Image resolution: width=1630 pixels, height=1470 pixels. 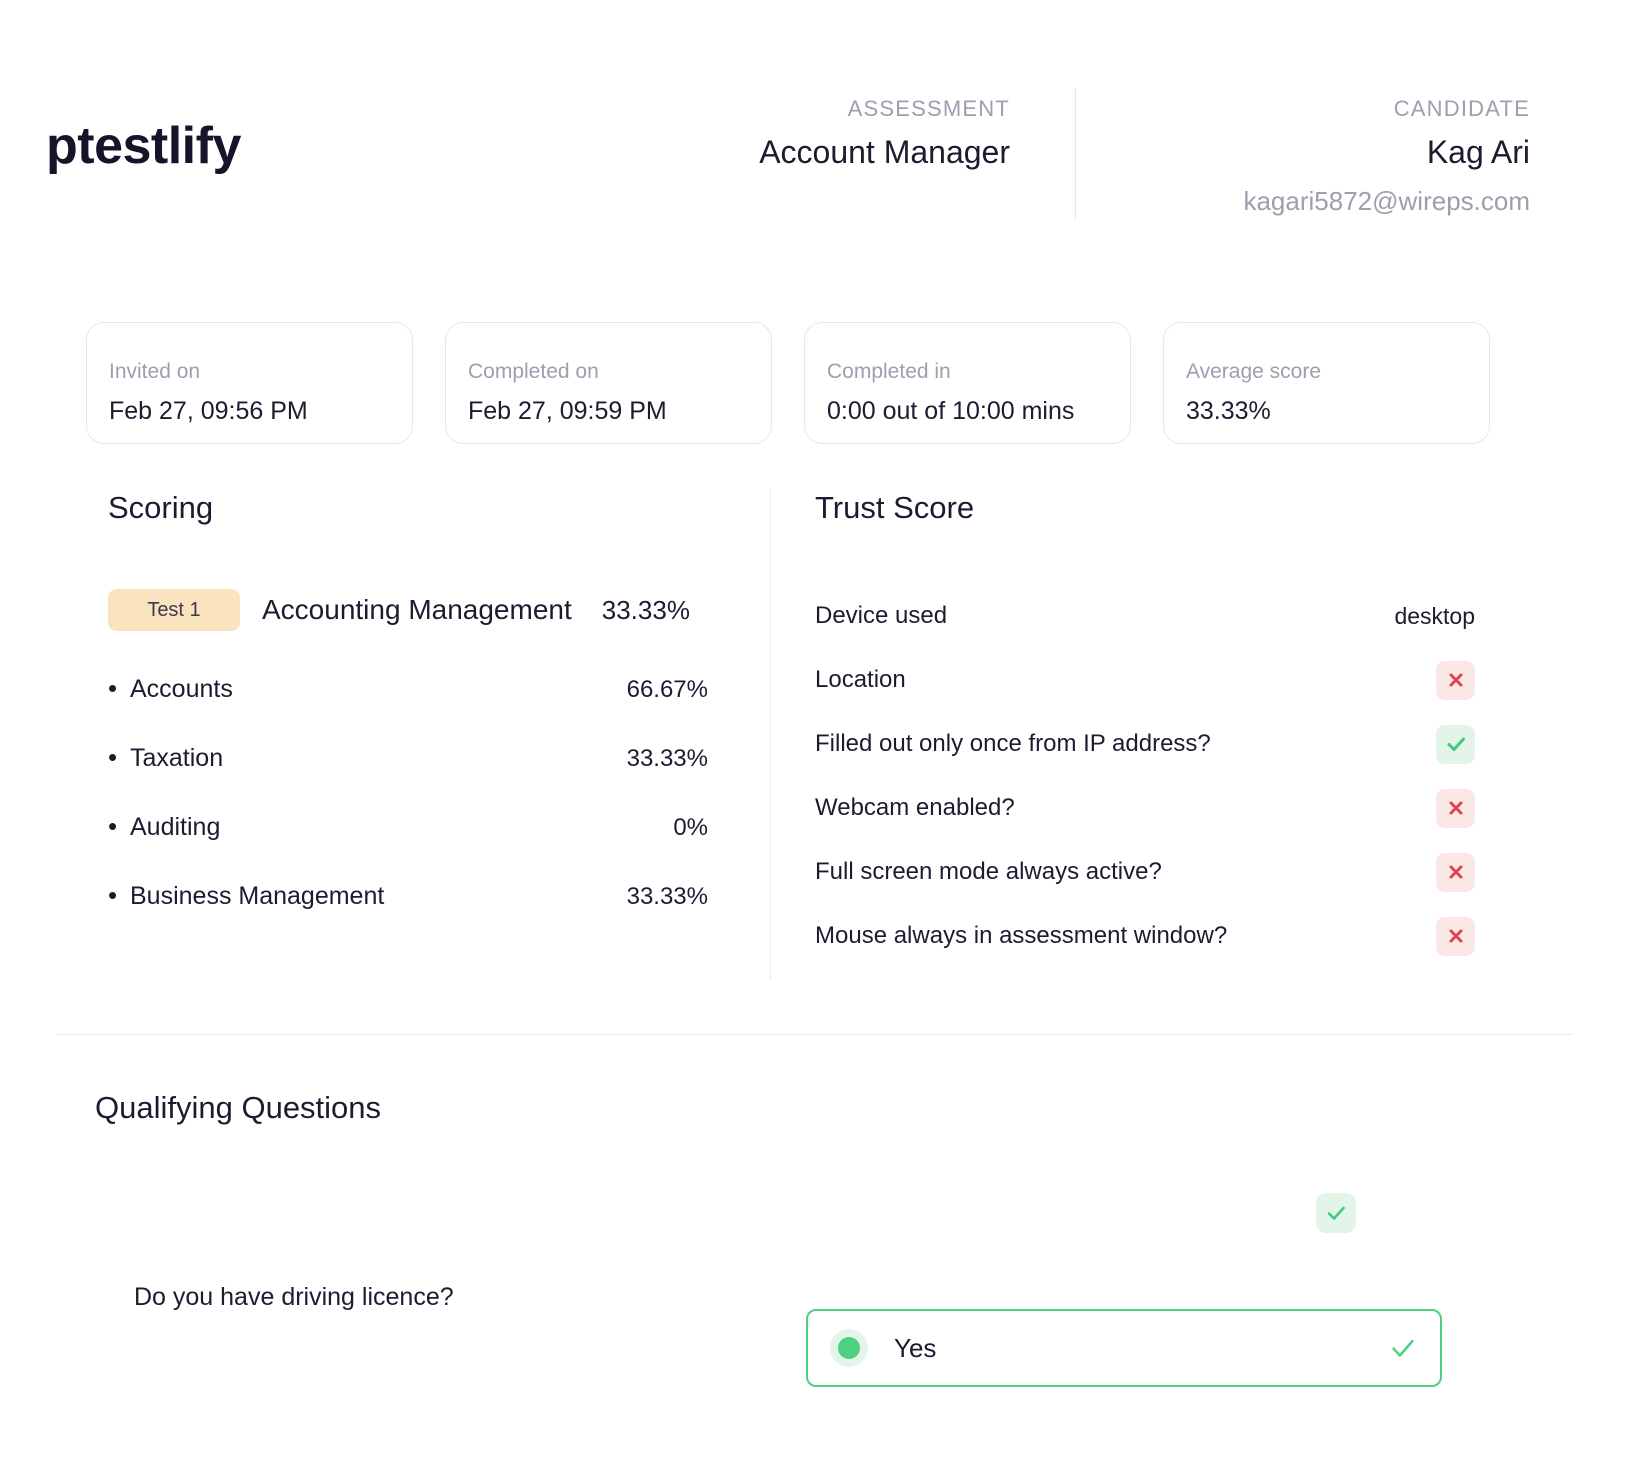 What do you see at coordinates (755, 134) in the screenshot?
I see `assessment-block: ASSESSMENT Account Manager` at bounding box center [755, 134].